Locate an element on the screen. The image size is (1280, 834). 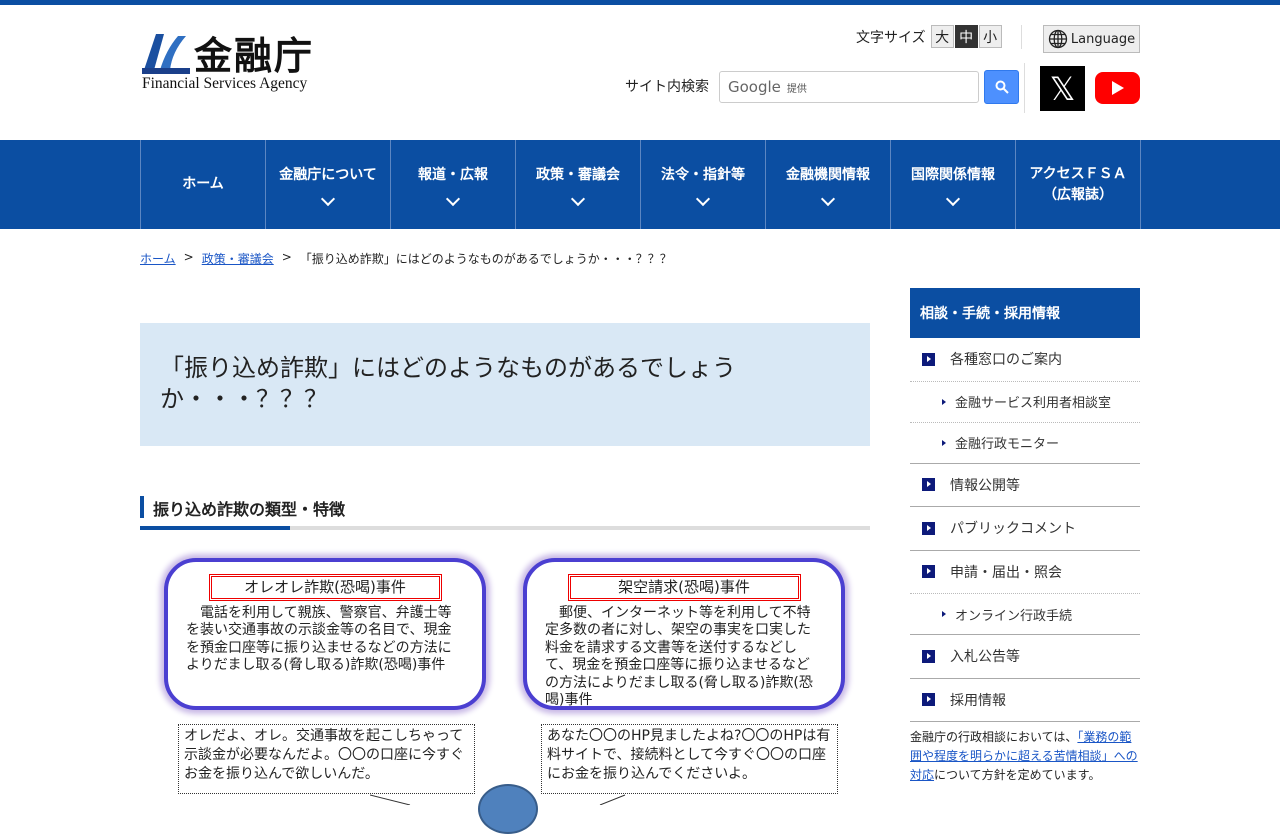
nav-press: 報道・広報 is located at coordinates (453, 184).